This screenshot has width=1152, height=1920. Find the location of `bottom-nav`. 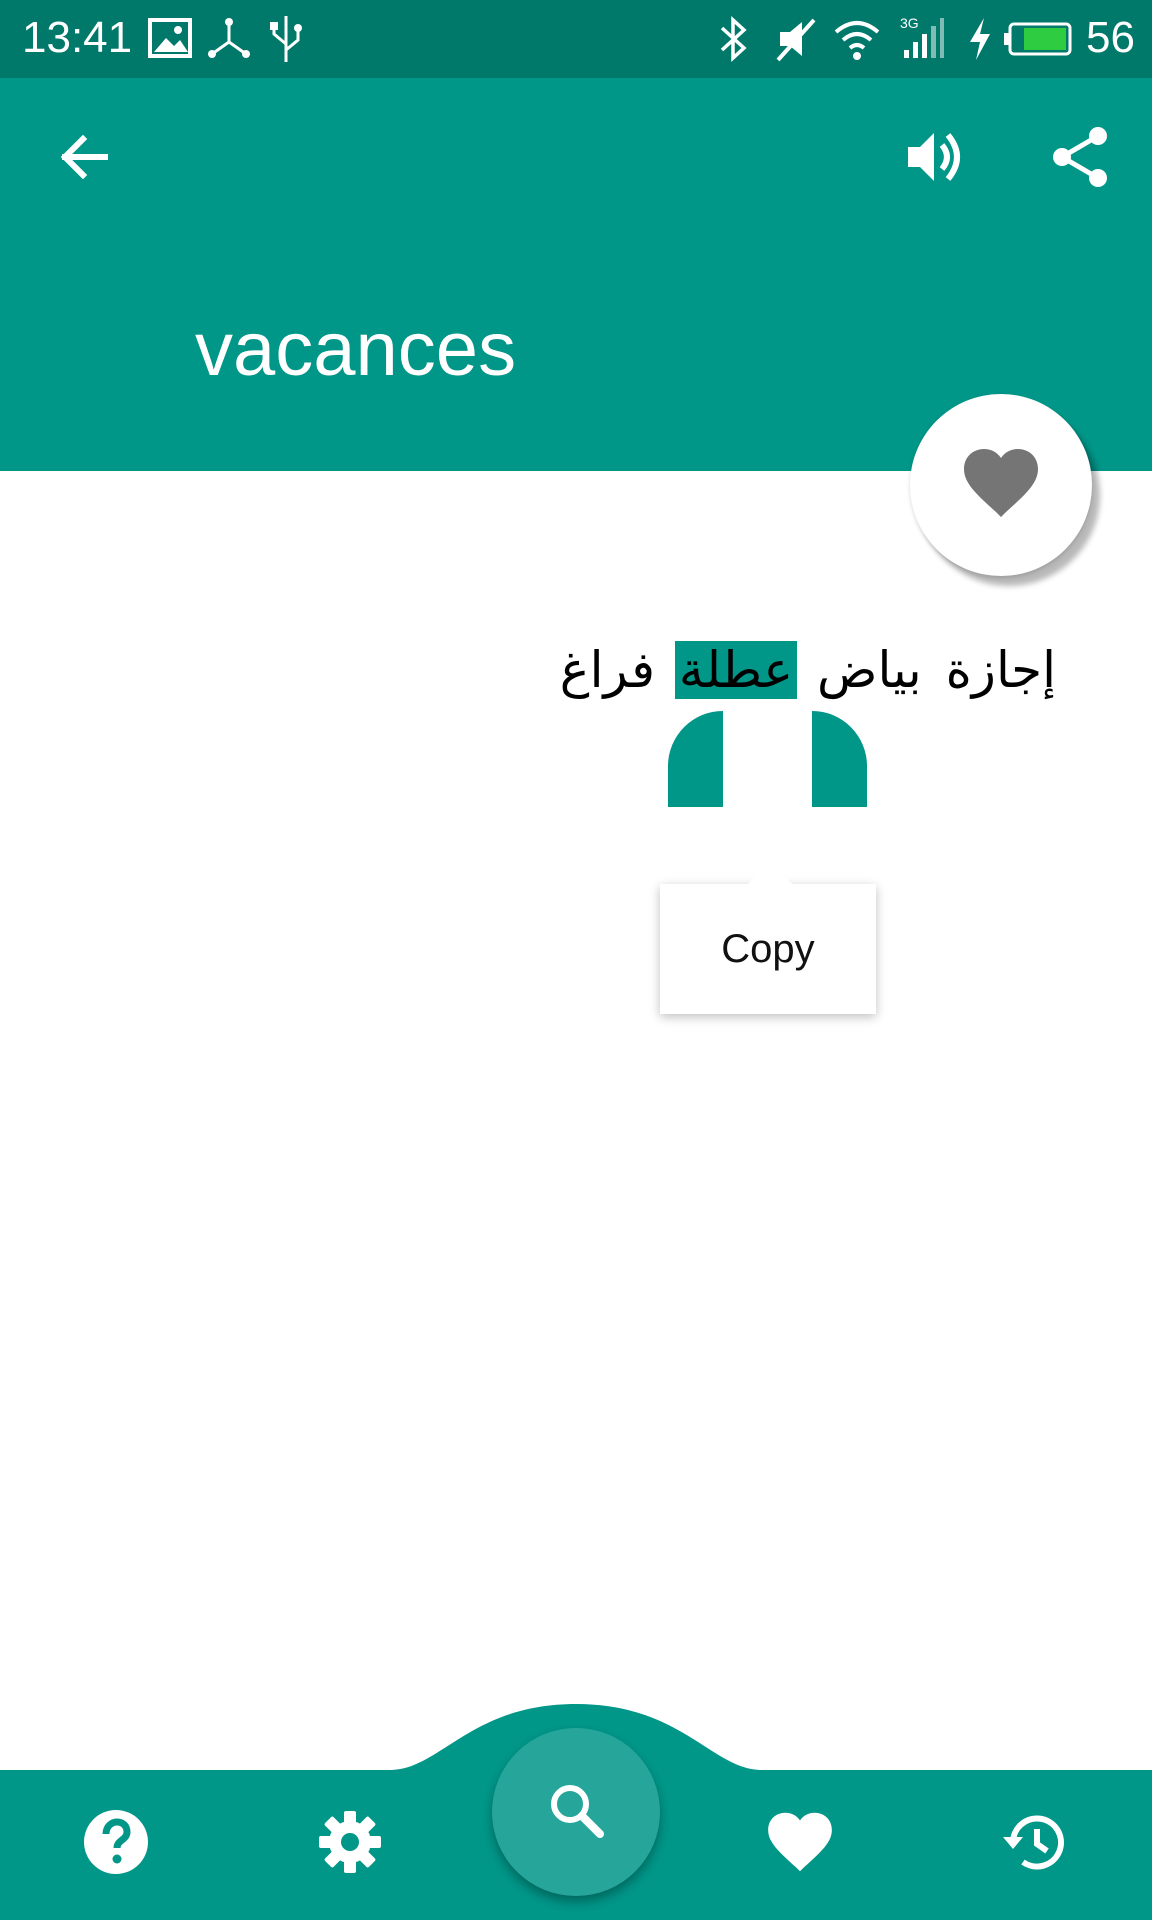

bottom-nav is located at coordinates (576, 1810).